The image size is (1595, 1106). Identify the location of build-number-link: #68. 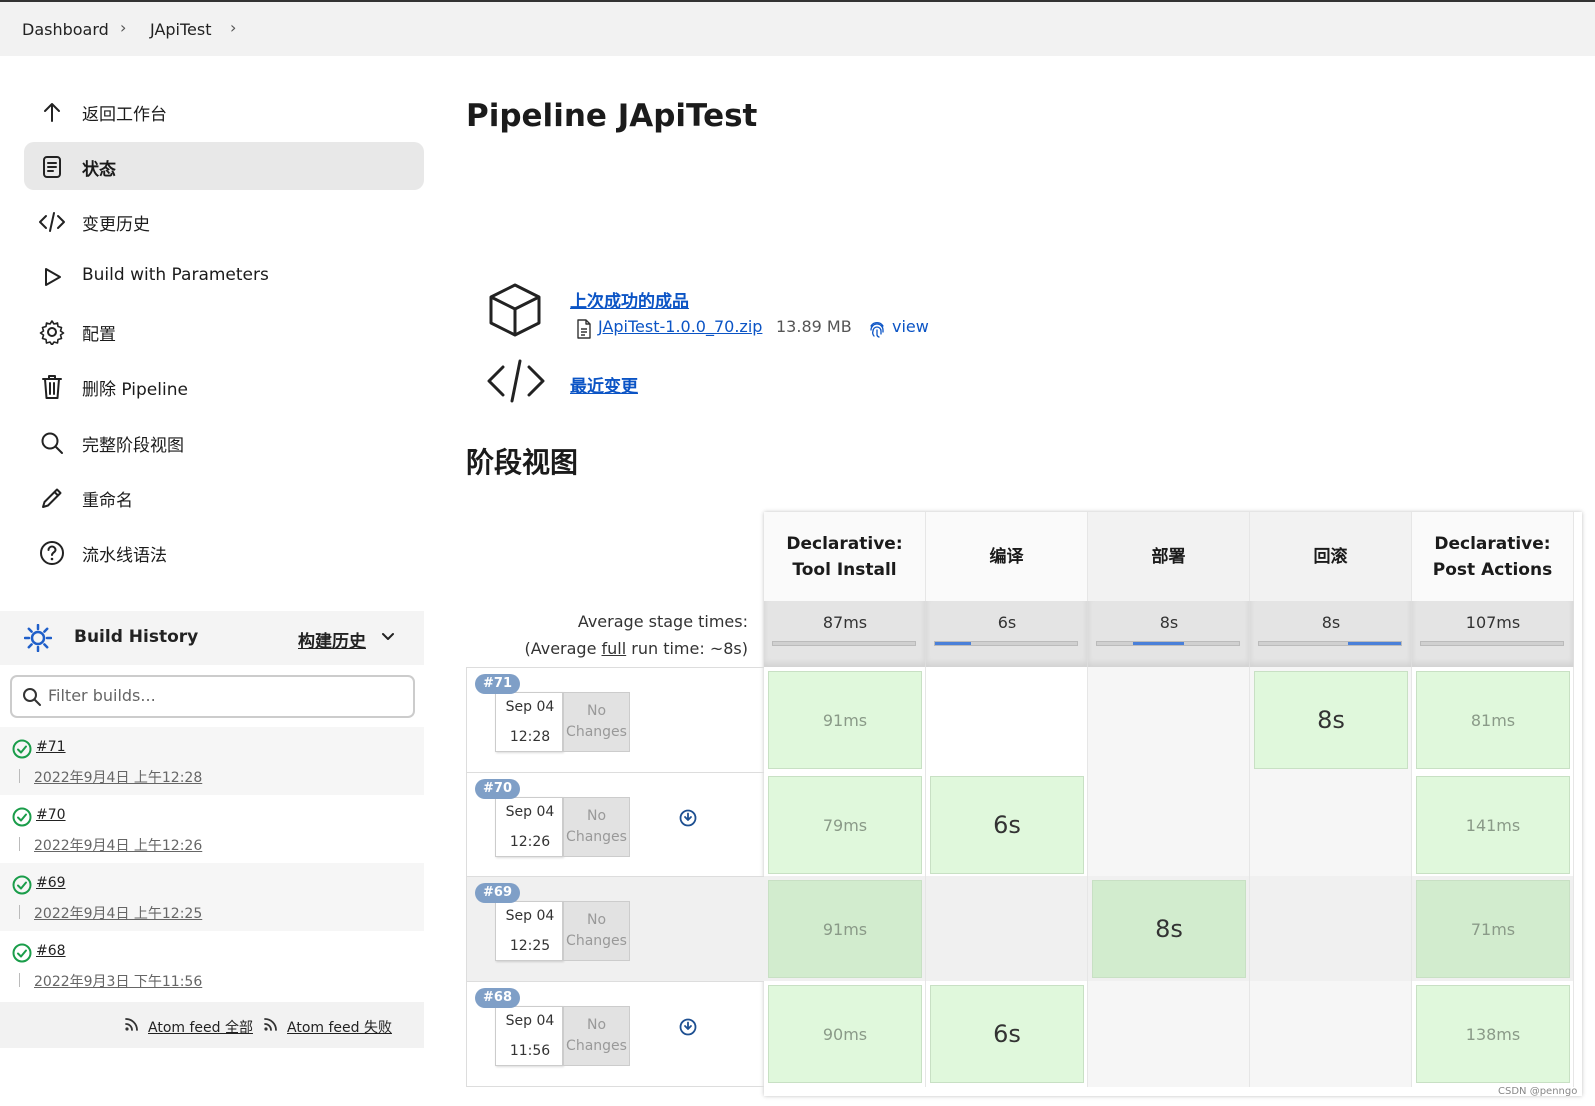
(51, 951).